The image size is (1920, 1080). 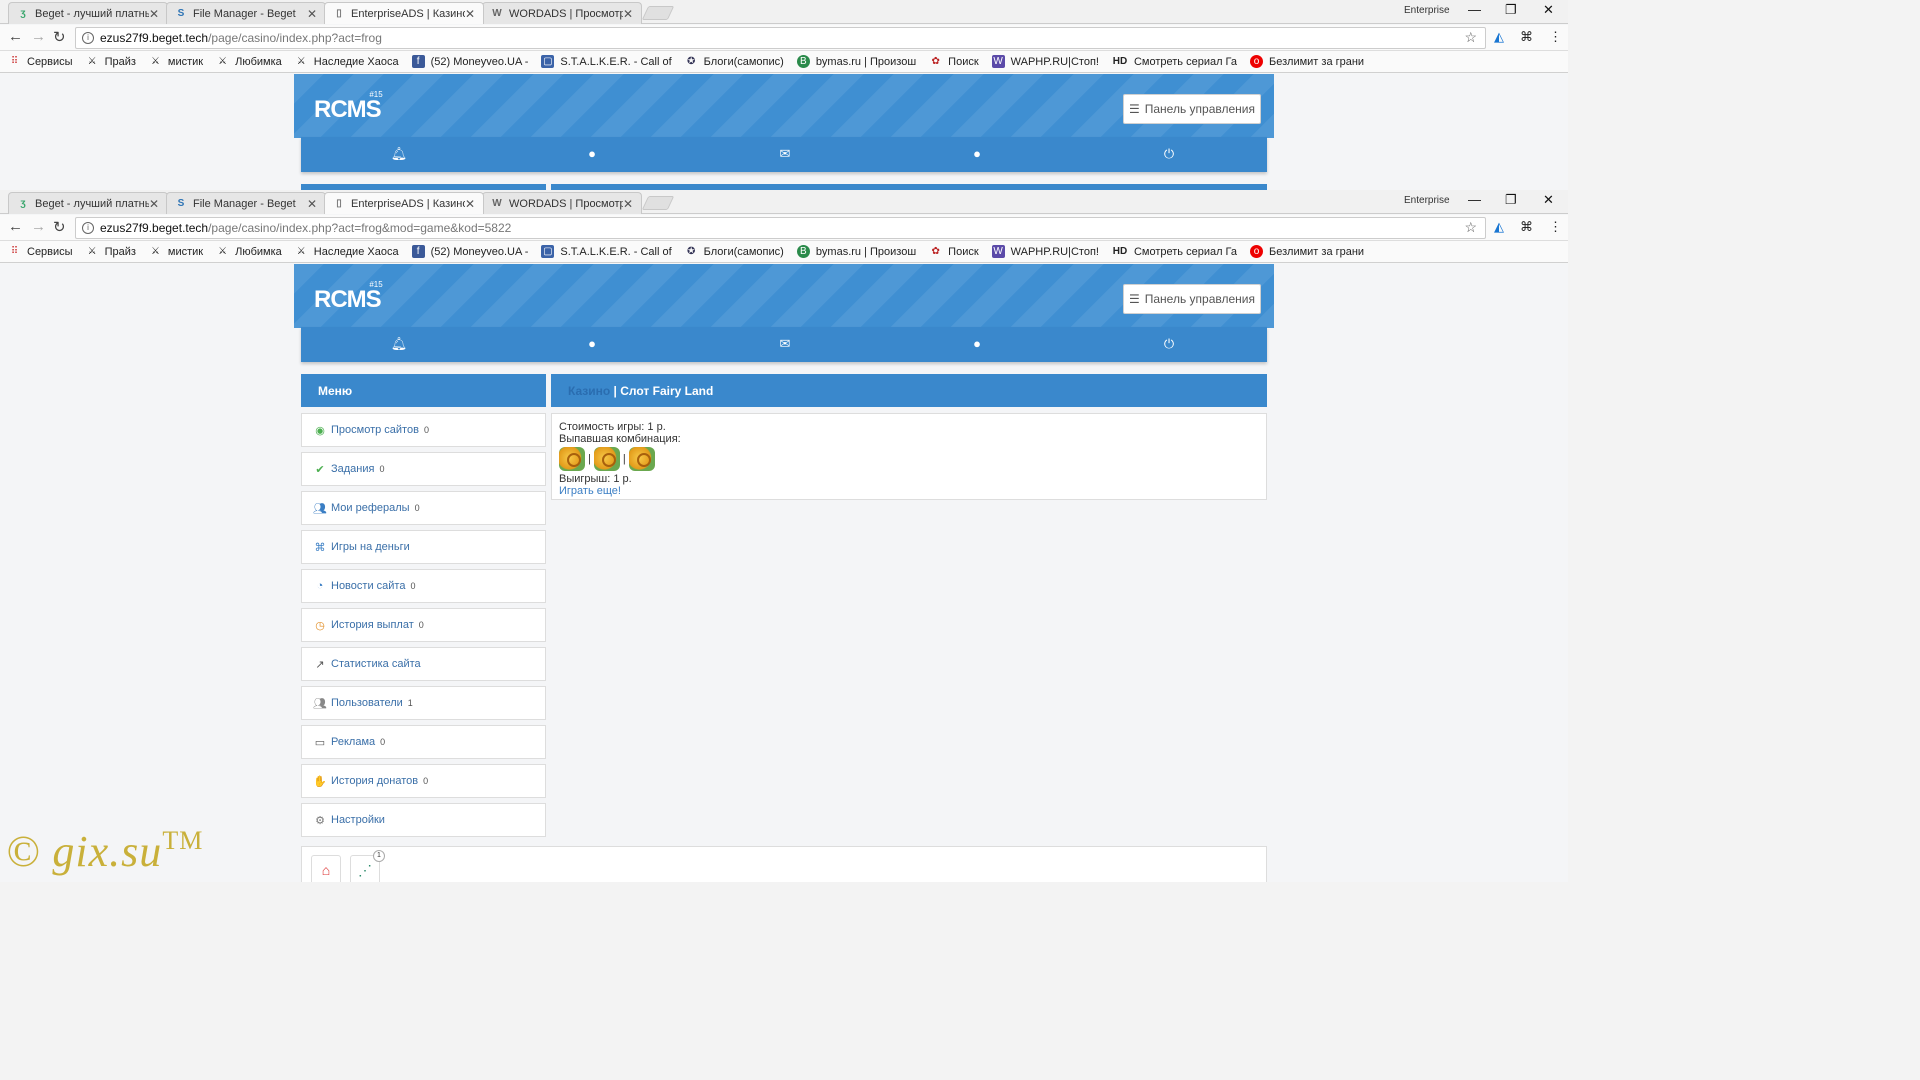 I want to click on menu-item-games: ⌘ Игры на деньги, so click(x=423, y=547).